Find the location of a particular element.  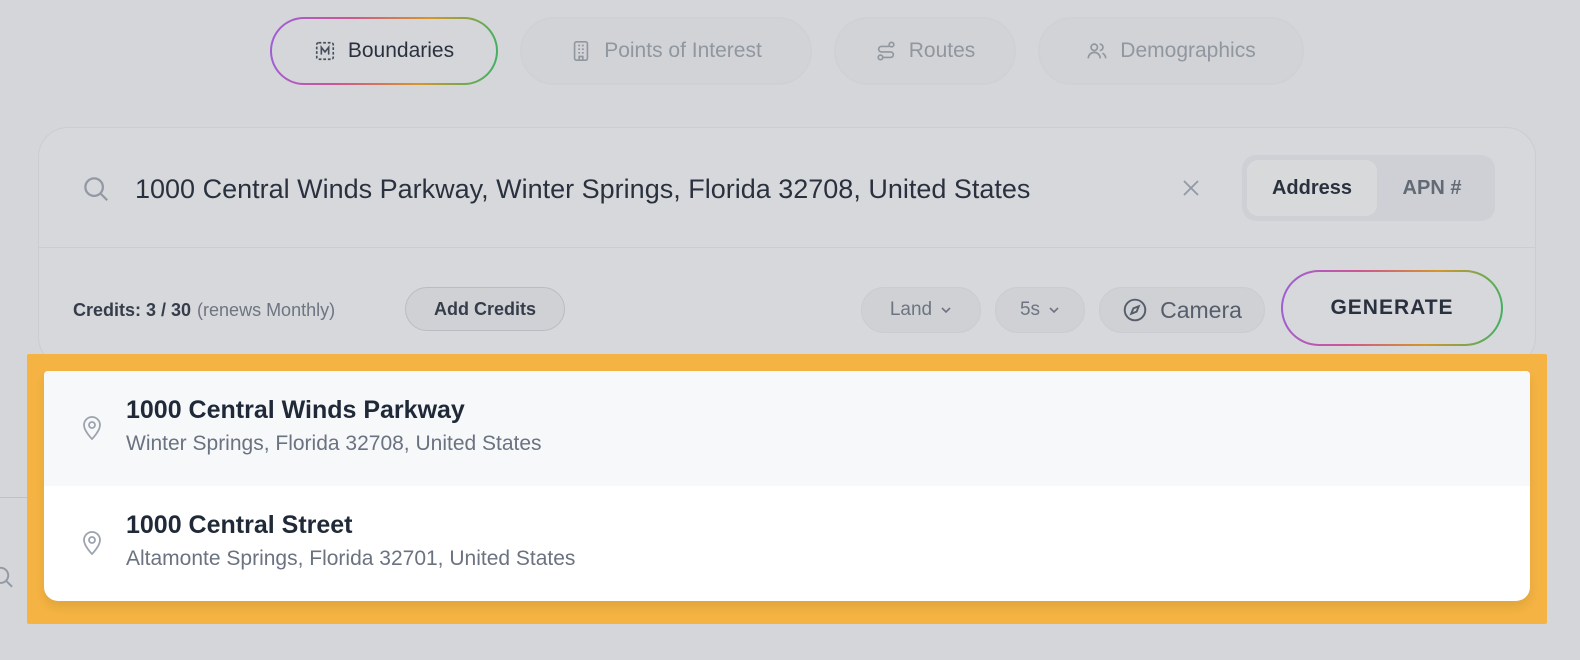

tab-points-of-interest: Points of Interest is located at coordinates (666, 51).